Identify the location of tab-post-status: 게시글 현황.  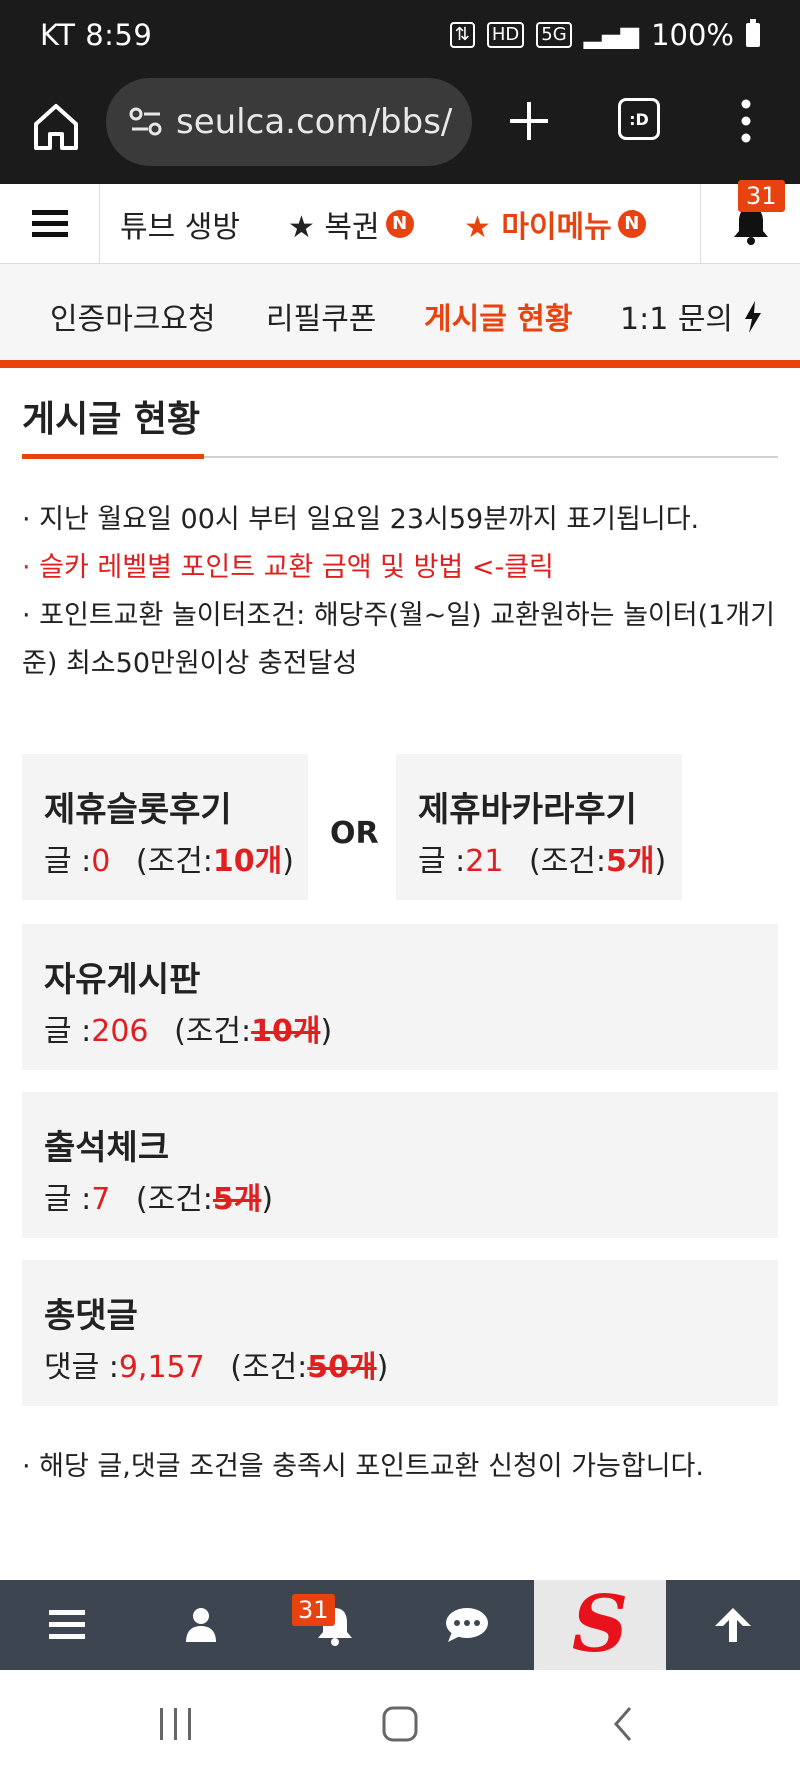
(498, 316).